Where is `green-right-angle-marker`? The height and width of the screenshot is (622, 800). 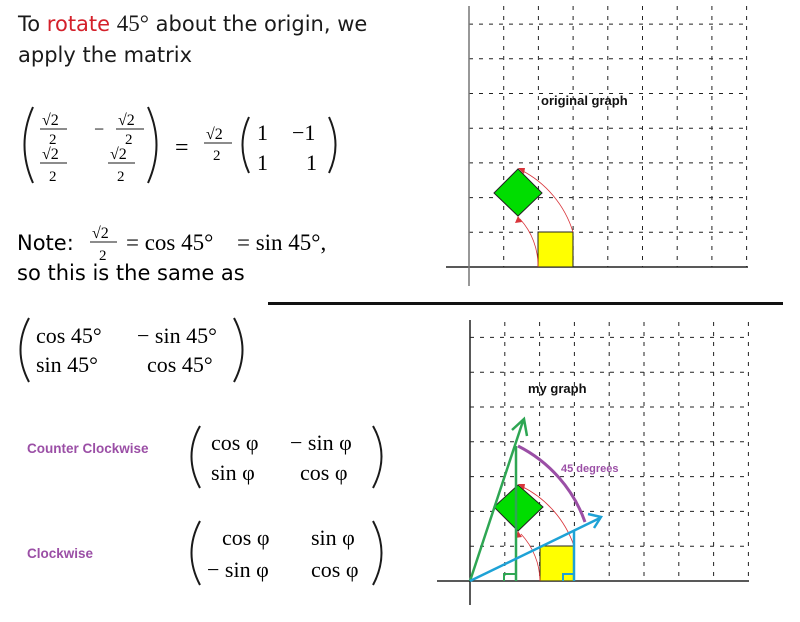 green-right-angle-marker is located at coordinates (509, 577).